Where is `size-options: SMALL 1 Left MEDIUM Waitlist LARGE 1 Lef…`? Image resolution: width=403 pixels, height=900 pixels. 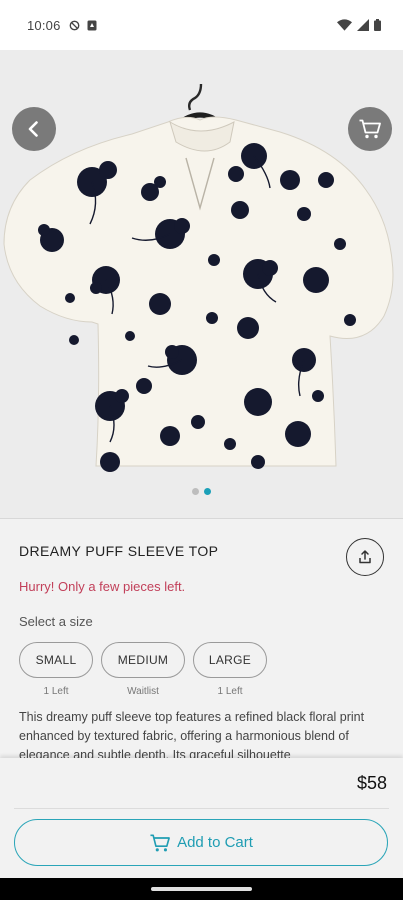
size-options: SMALL 1 Left MEDIUM Waitlist LARGE 1 Lef… is located at coordinates (143, 669).